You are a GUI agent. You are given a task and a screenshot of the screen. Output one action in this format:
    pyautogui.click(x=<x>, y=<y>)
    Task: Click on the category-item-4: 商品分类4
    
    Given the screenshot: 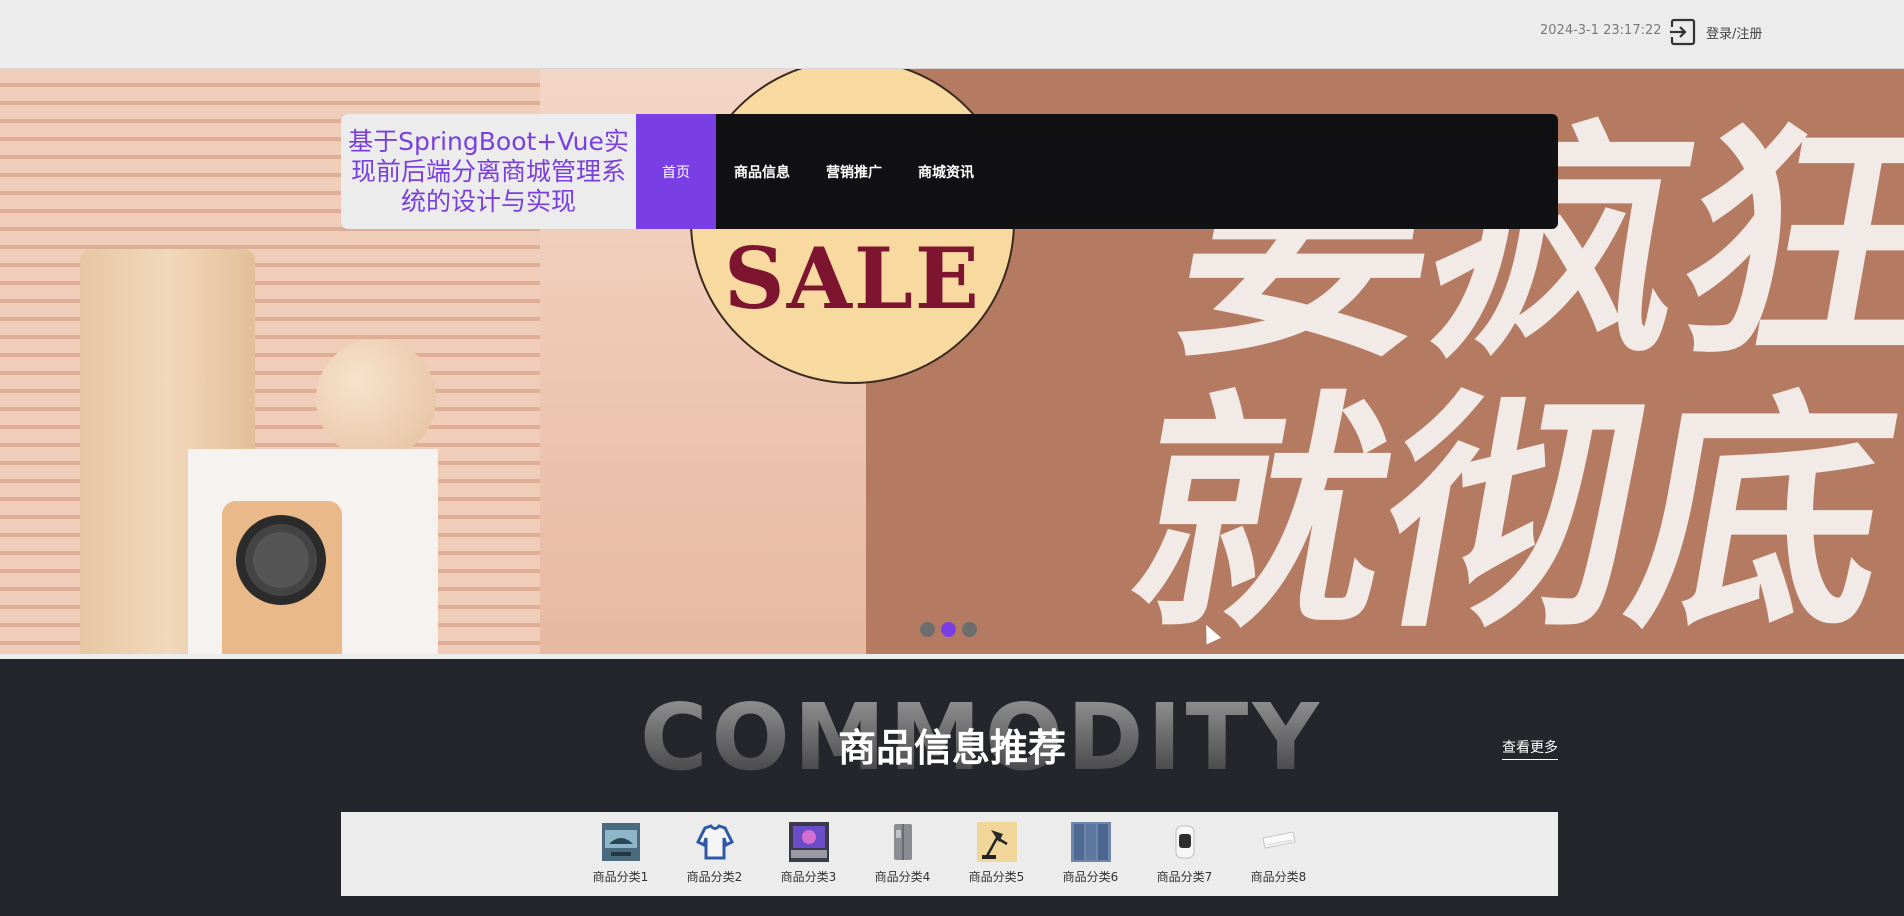 What is the action you would take?
    pyautogui.click(x=902, y=854)
    